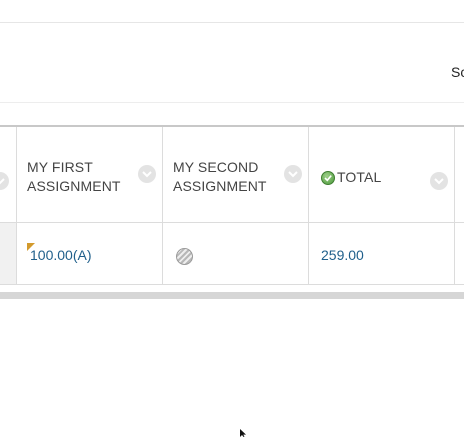  I want to click on column-header-total: Total, so click(381, 175).